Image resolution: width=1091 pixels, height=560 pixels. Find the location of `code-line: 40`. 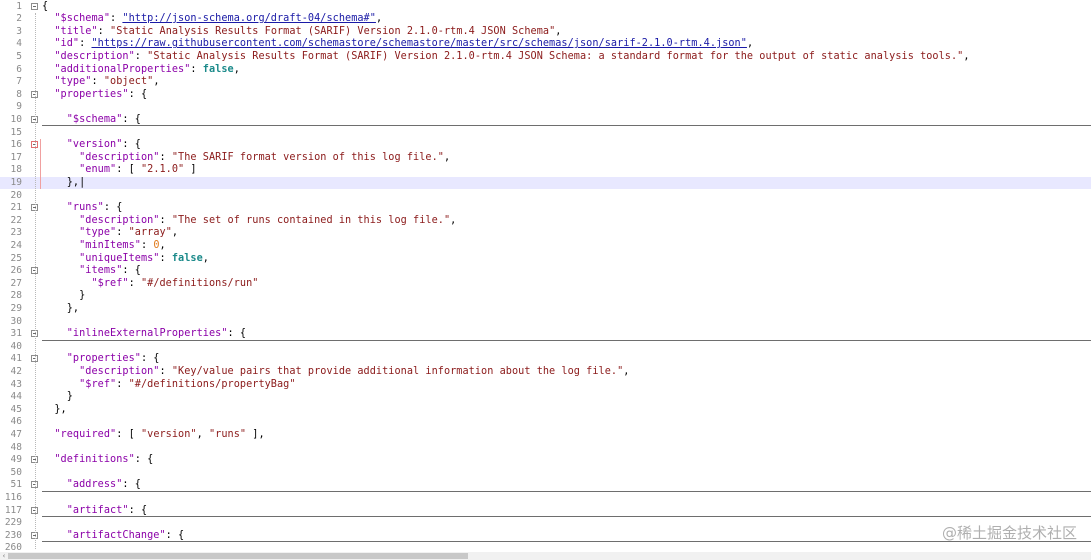

code-line: 40 is located at coordinates (545, 347).